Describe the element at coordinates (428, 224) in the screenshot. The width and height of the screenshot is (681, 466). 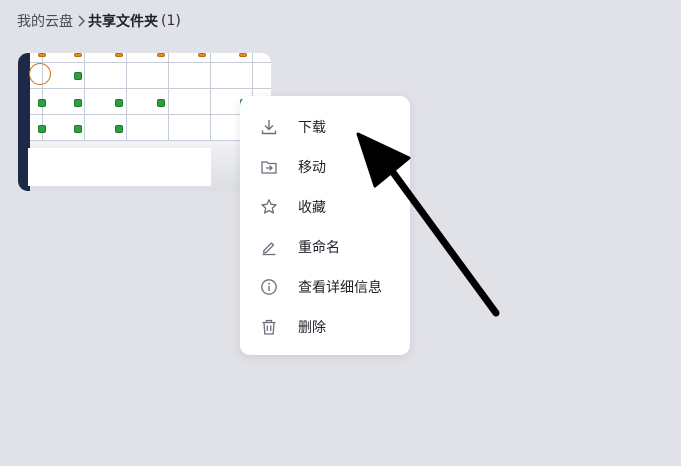
I see `annotation-arrow-icon` at that location.